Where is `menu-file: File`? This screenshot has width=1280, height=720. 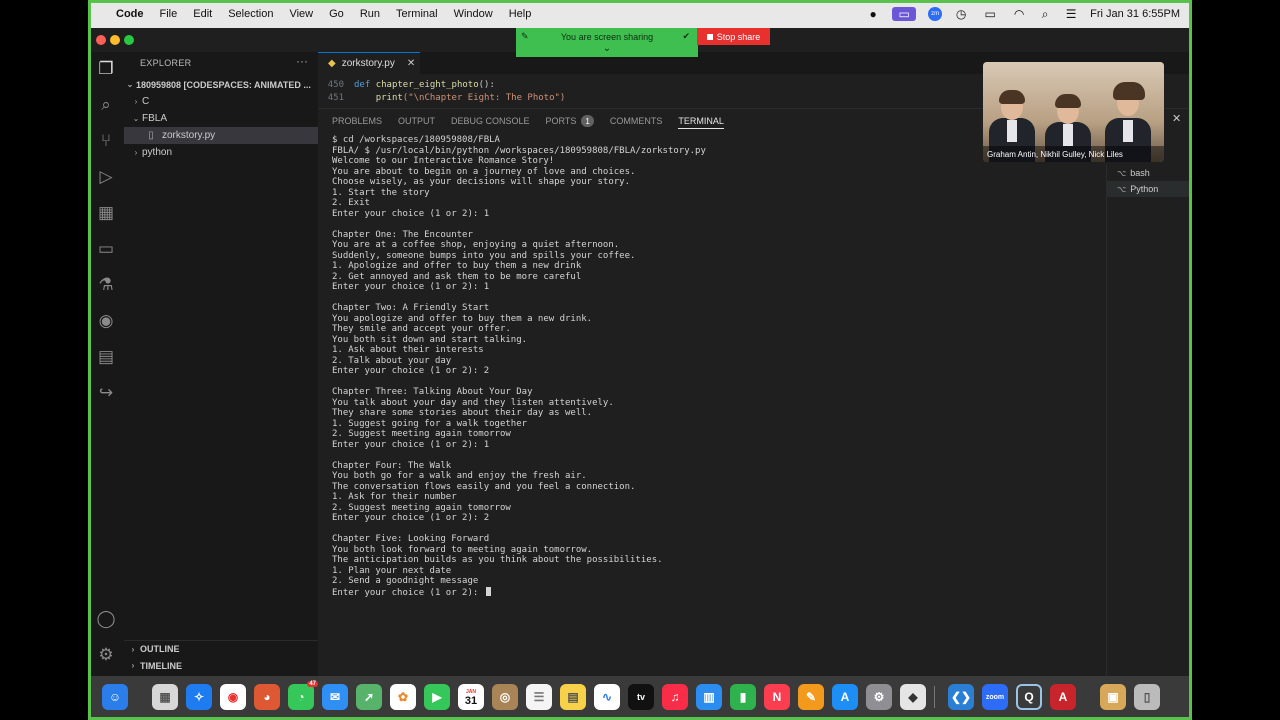
menu-file: File is located at coordinates (169, 14).